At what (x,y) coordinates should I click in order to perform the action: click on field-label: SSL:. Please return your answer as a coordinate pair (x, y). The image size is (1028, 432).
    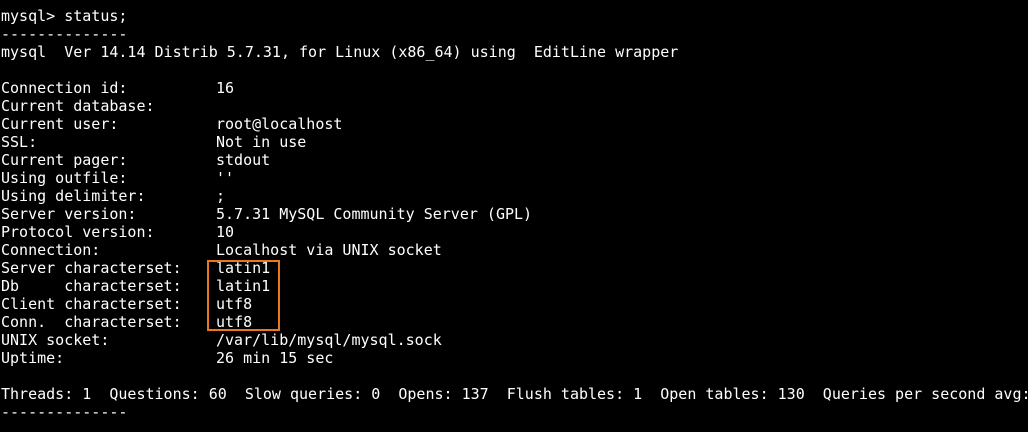
    Looking at the image, I should click on (19, 142).